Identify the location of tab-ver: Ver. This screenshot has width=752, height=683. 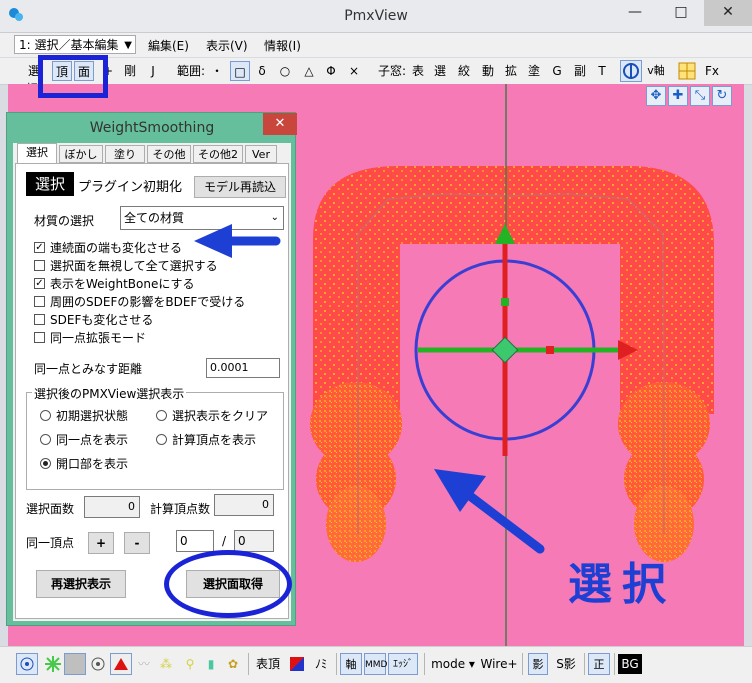
(261, 154).